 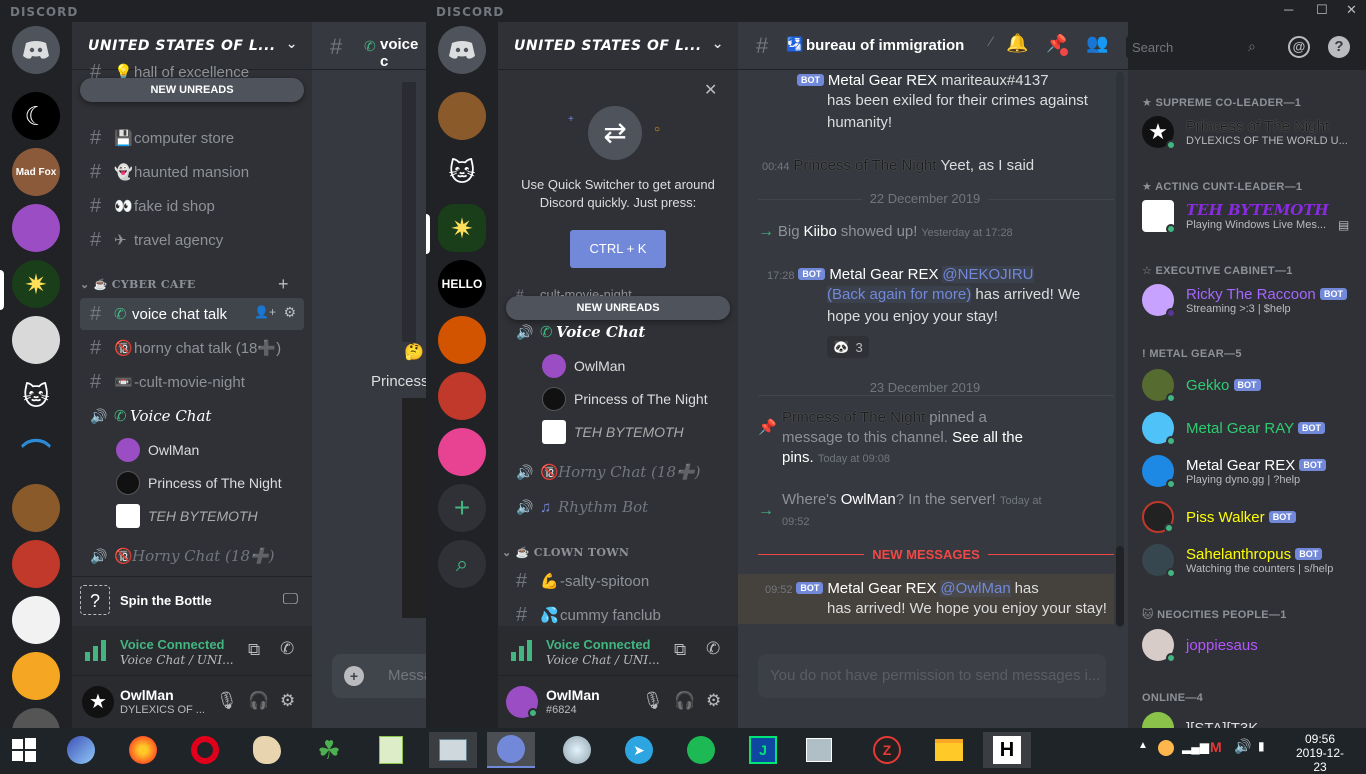 What do you see at coordinates (1288, 9) in the screenshot?
I see `minimize-button: ─` at bounding box center [1288, 9].